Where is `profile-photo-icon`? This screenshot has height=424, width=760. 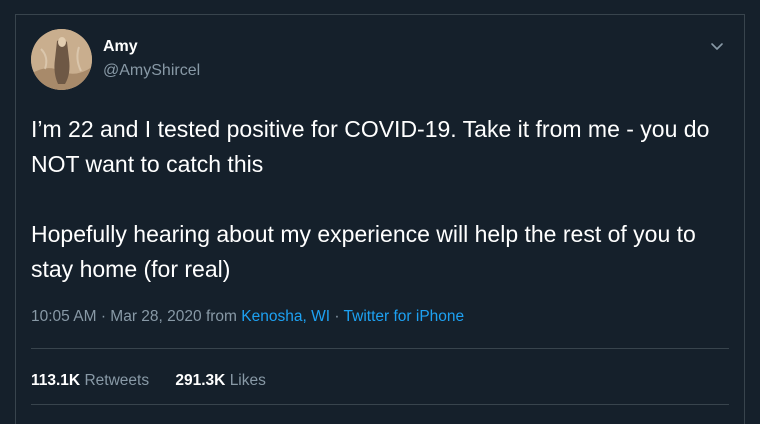
profile-photo-icon is located at coordinates (61, 59).